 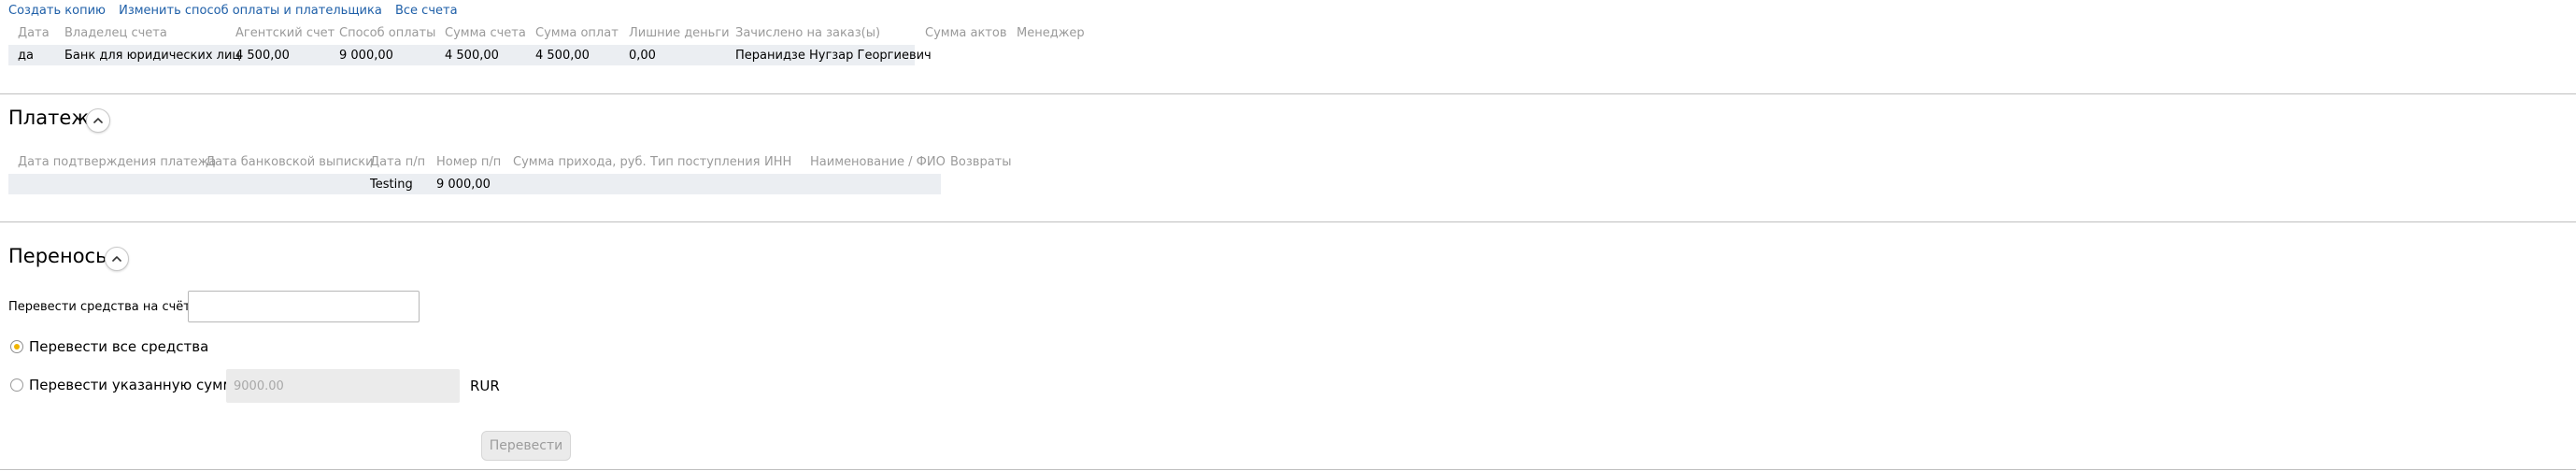 I want to click on column-header: Сумма счета, so click(x=485, y=33).